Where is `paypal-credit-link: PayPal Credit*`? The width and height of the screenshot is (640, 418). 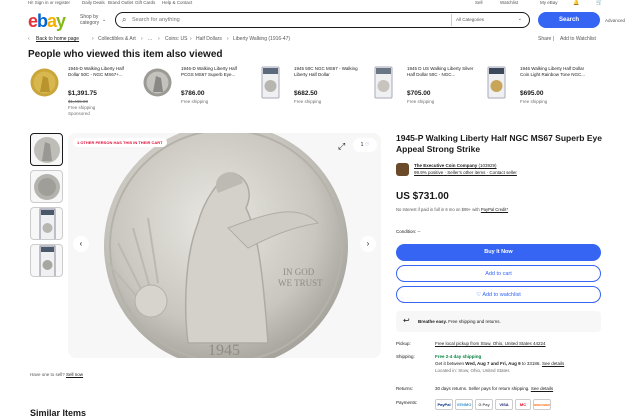
paypal-credit-link: PayPal Credit* is located at coordinates (494, 209).